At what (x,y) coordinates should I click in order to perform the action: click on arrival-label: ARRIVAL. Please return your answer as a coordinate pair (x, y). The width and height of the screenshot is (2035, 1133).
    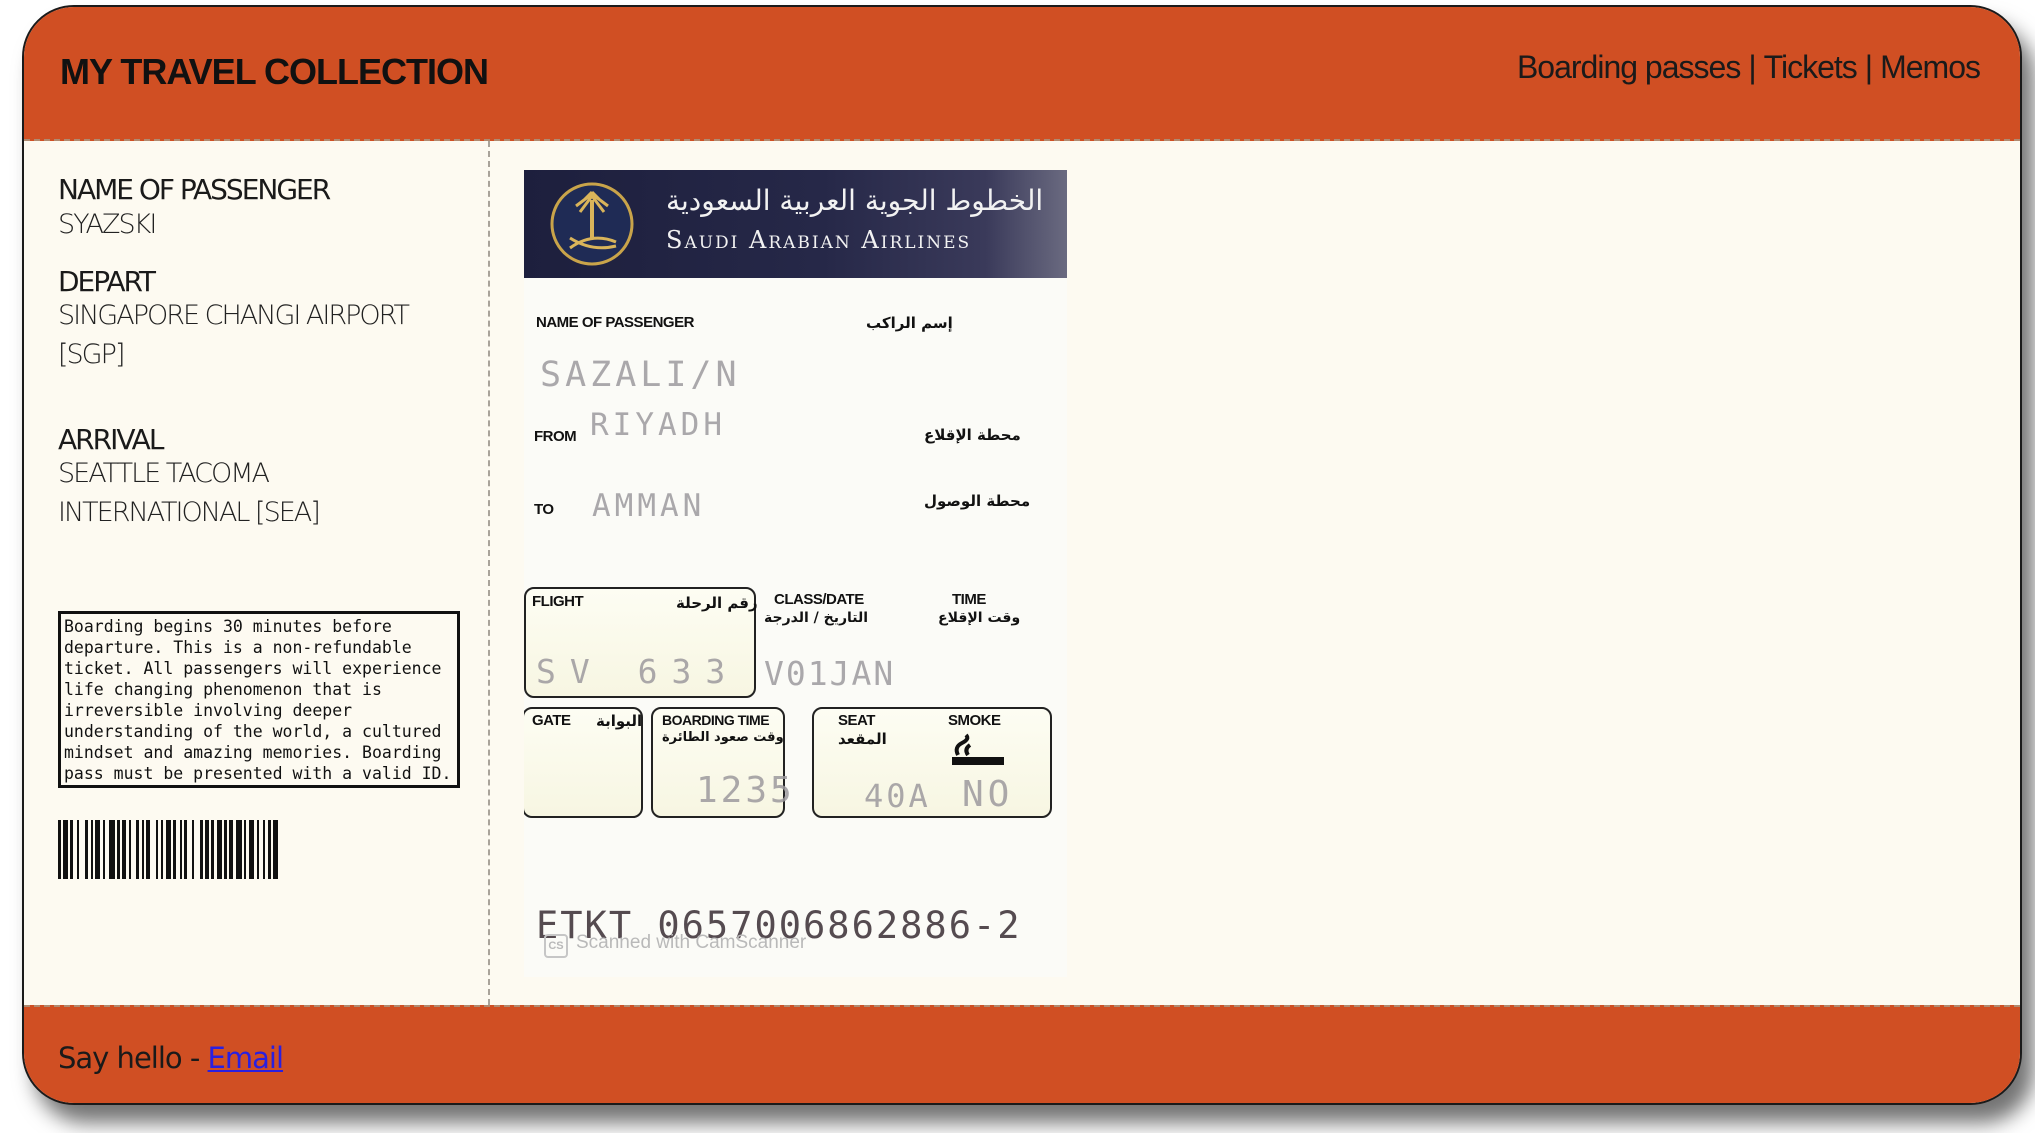
    Looking at the image, I should click on (111, 439).